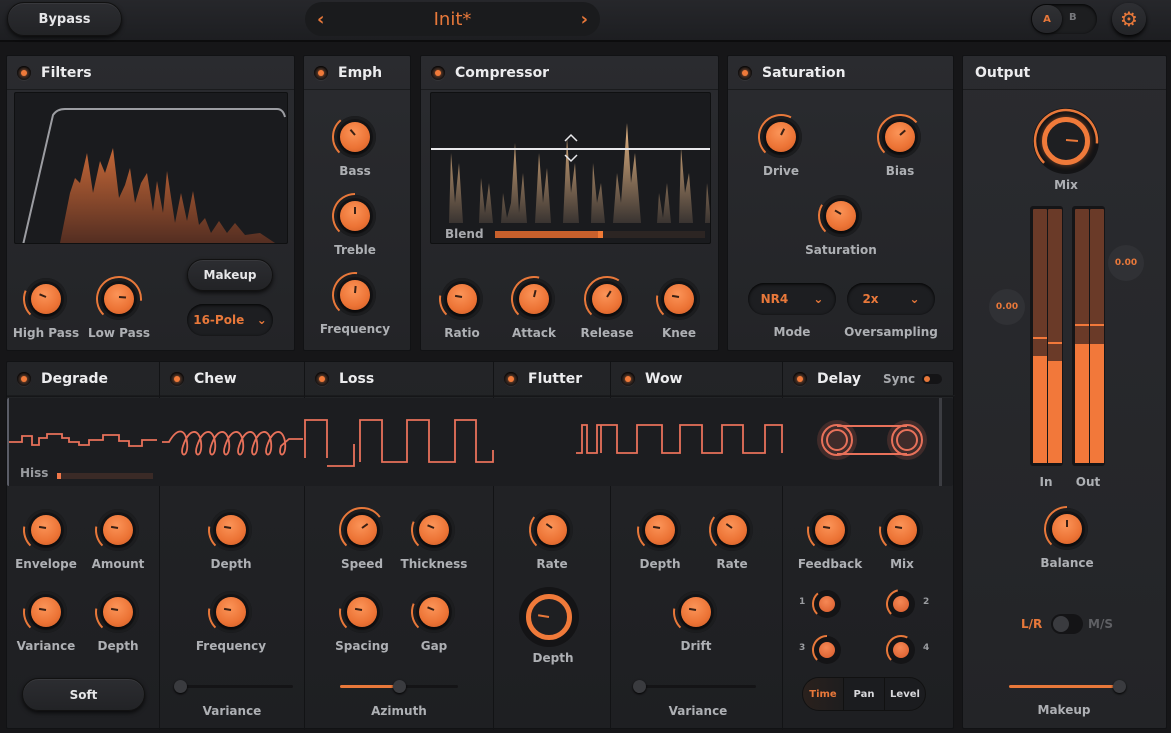 The image size is (1171, 733). I want to click on compressor-enable-led, so click(438, 72).